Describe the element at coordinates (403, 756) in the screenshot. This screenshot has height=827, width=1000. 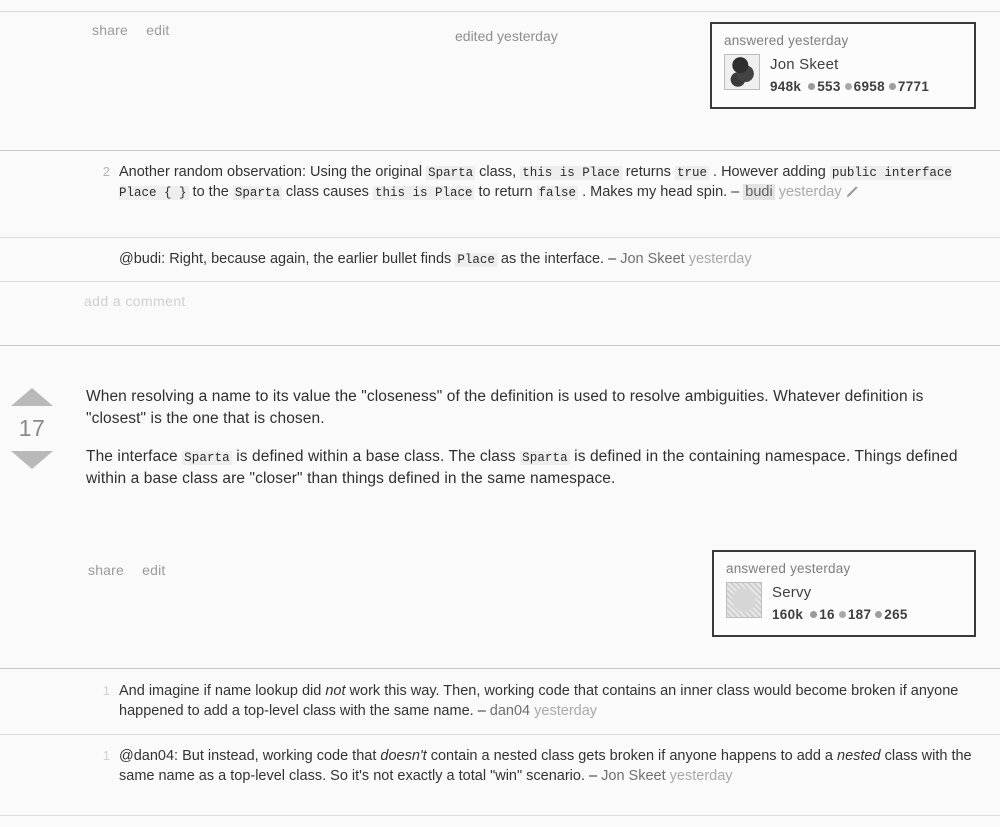
I see `emphasis-text: doesn't` at that location.